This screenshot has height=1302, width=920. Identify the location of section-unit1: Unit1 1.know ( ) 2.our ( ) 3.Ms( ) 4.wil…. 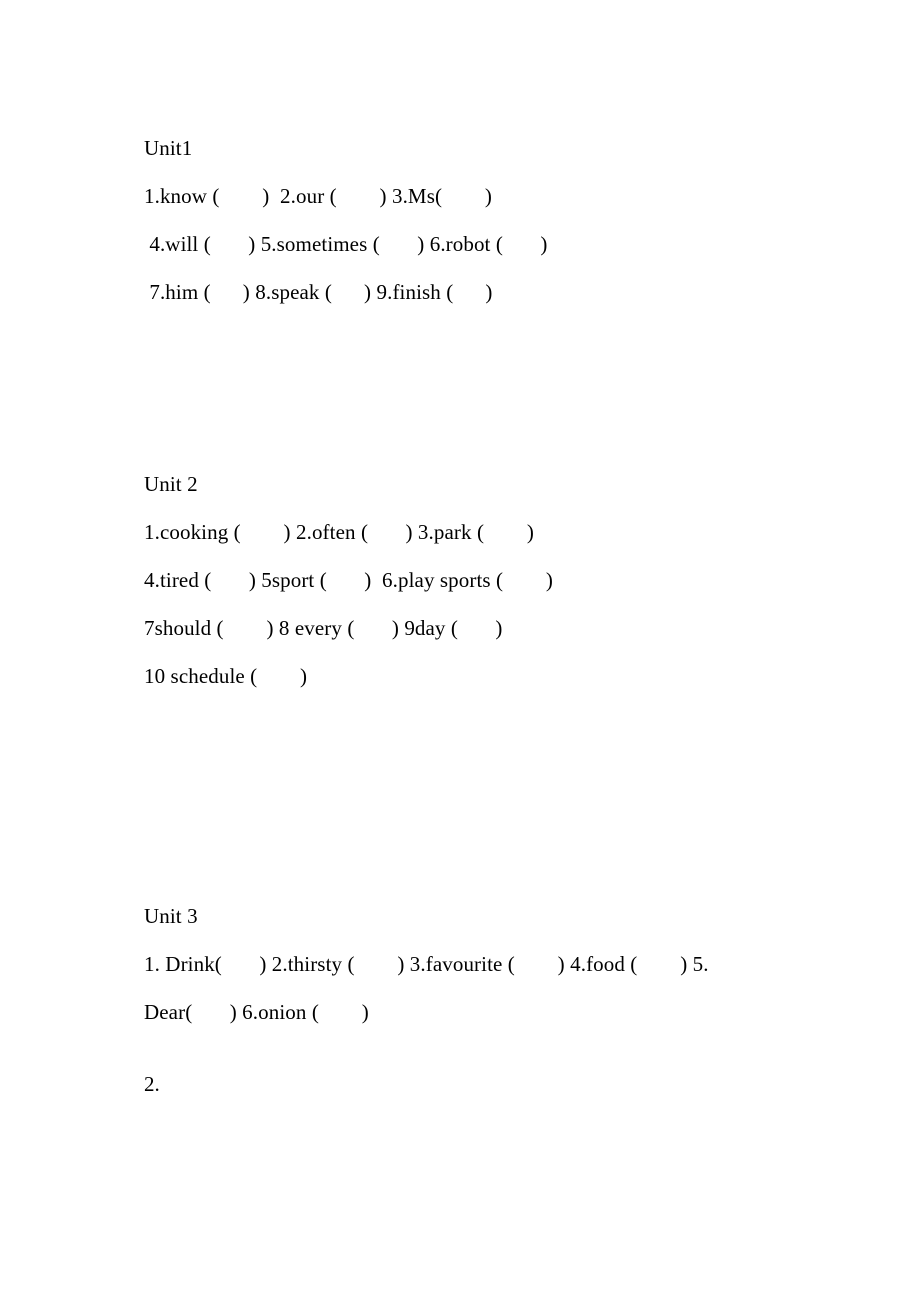
(512, 220).